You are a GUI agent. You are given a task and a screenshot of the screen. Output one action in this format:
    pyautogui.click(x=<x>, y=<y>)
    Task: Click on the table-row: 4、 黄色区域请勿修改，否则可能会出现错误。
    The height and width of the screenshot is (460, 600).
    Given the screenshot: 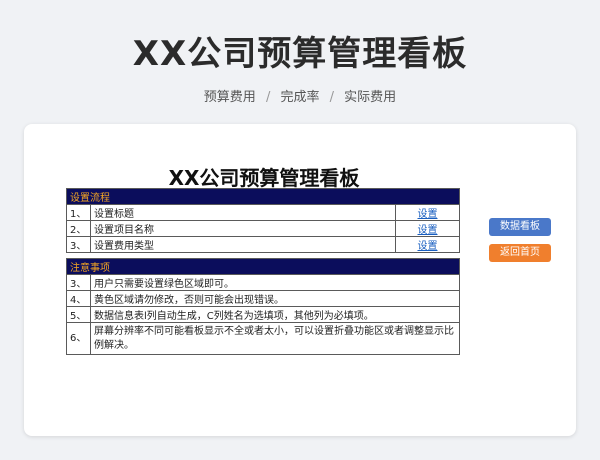 What is the action you would take?
    pyautogui.click(x=263, y=298)
    